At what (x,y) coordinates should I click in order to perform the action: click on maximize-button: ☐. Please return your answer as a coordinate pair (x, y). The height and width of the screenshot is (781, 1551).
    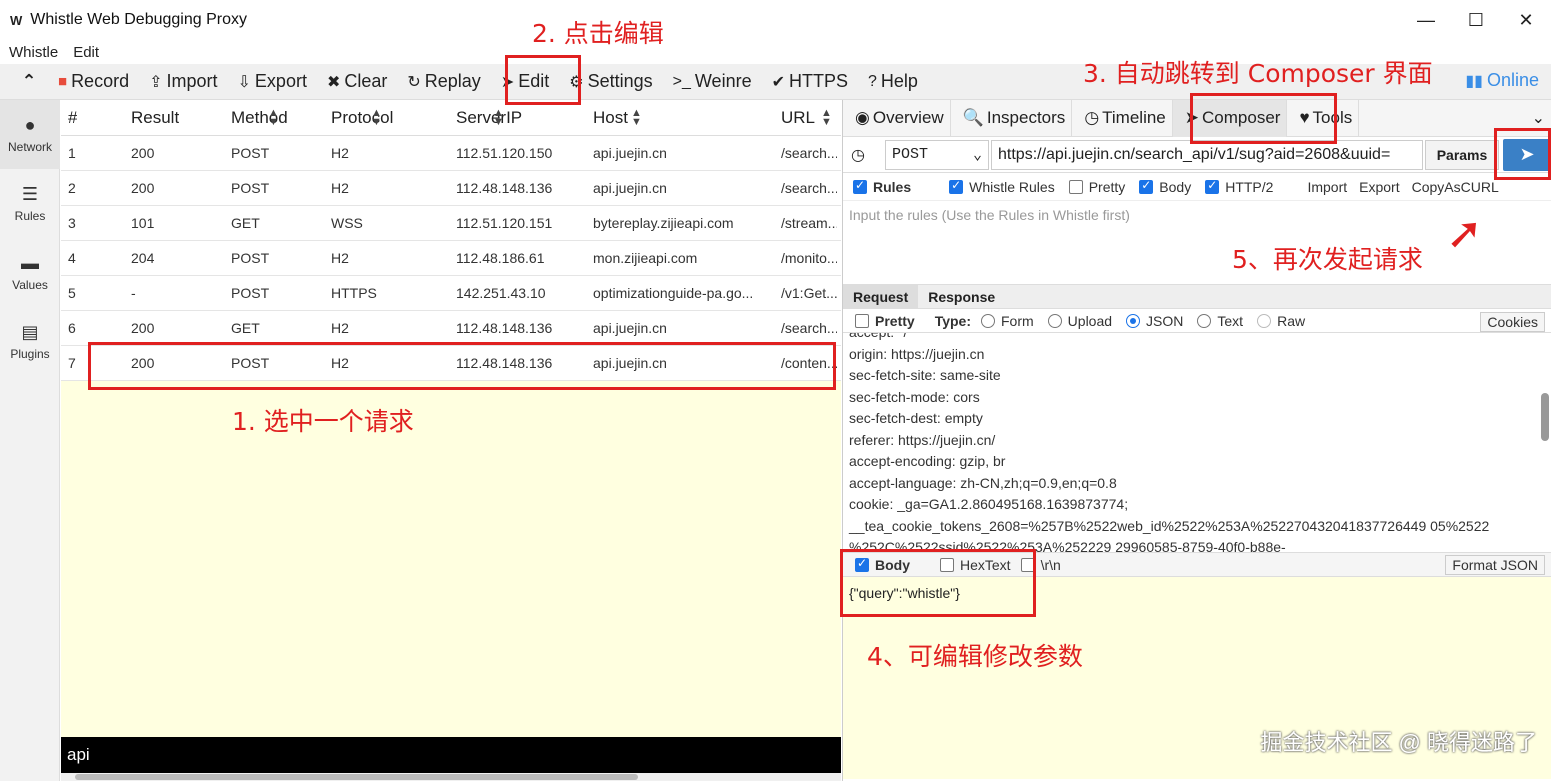
    Looking at the image, I should click on (1476, 20).